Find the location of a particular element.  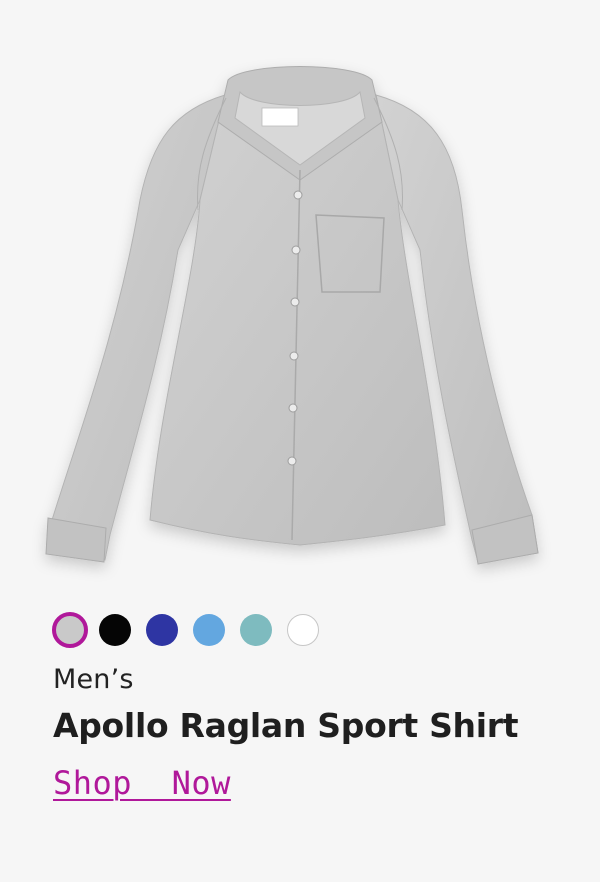

product-category: Men’s is located at coordinates (93, 679).